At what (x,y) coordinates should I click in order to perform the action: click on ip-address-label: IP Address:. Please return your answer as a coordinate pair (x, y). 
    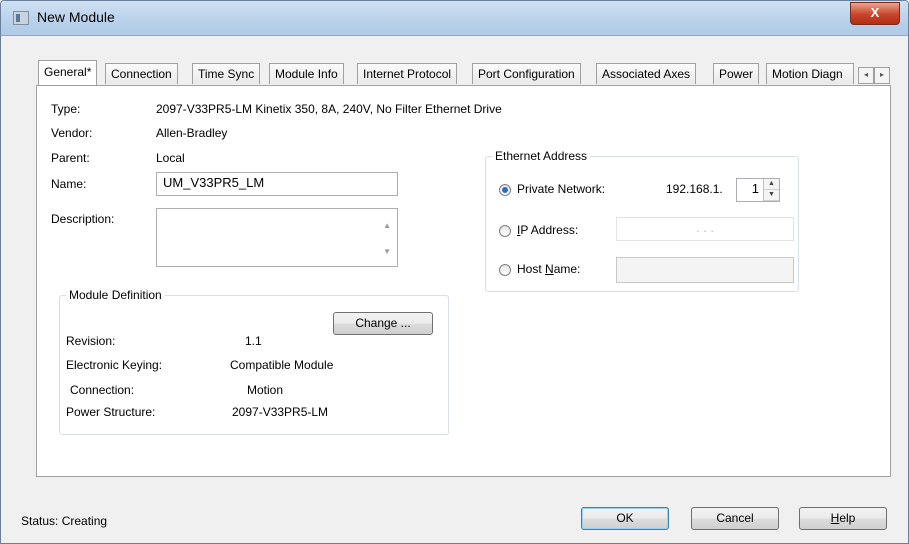
    Looking at the image, I should click on (548, 230).